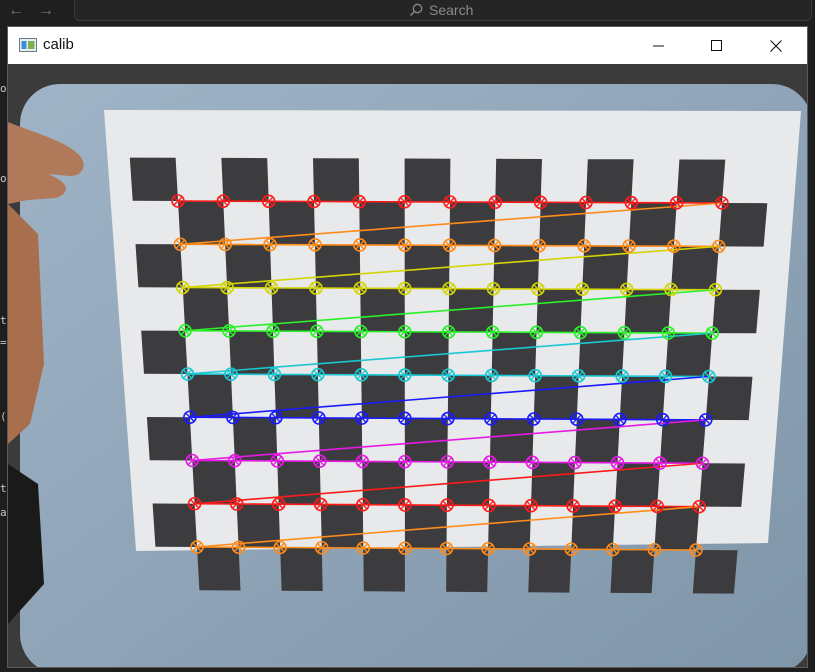 The height and width of the screenshot is (672, 815). I want to click on editor-edge-text: (, so click(3, 416).